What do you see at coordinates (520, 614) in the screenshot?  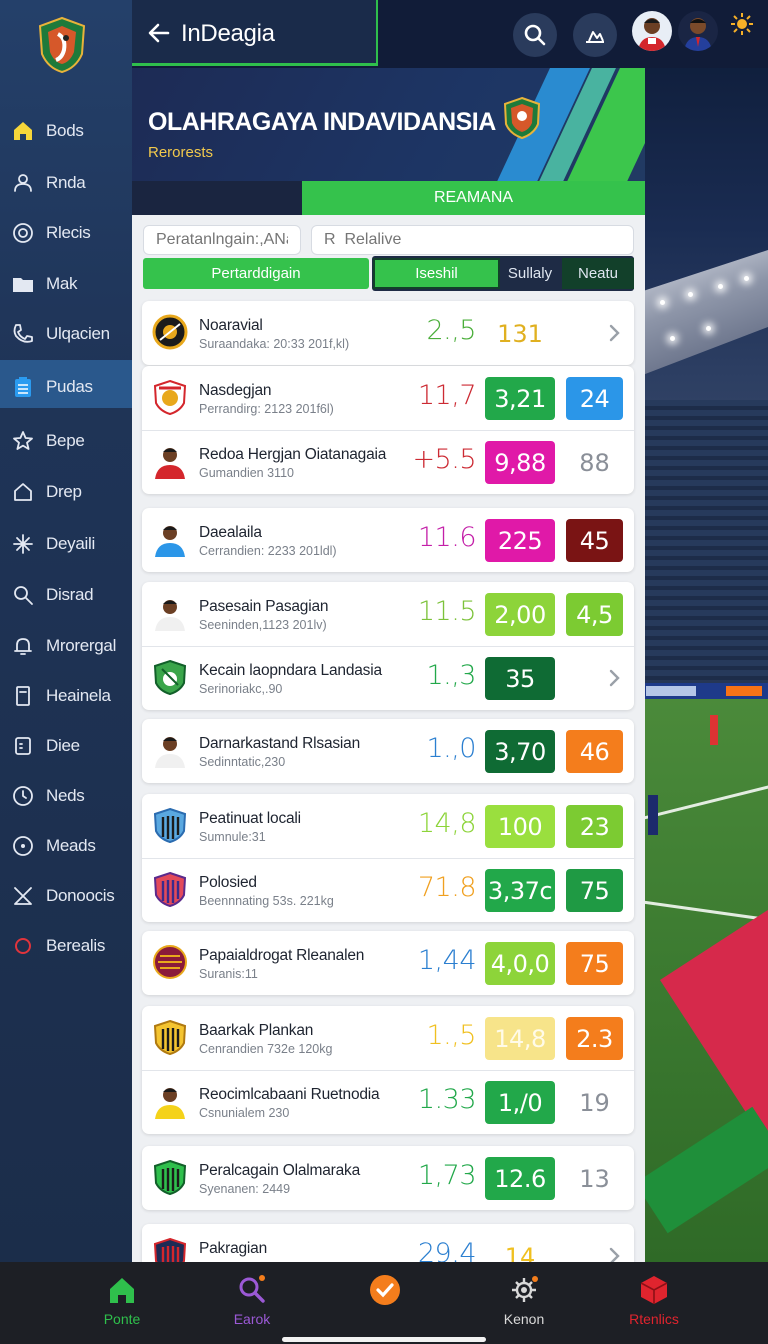 I see `odds-box: 2,00` at bounding box center [520, 614].